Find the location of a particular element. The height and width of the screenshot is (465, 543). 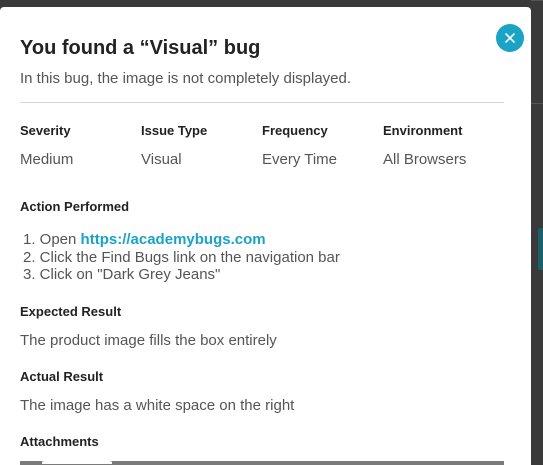

action-performed-label: Action Performed is located at coordinates (75, 206).